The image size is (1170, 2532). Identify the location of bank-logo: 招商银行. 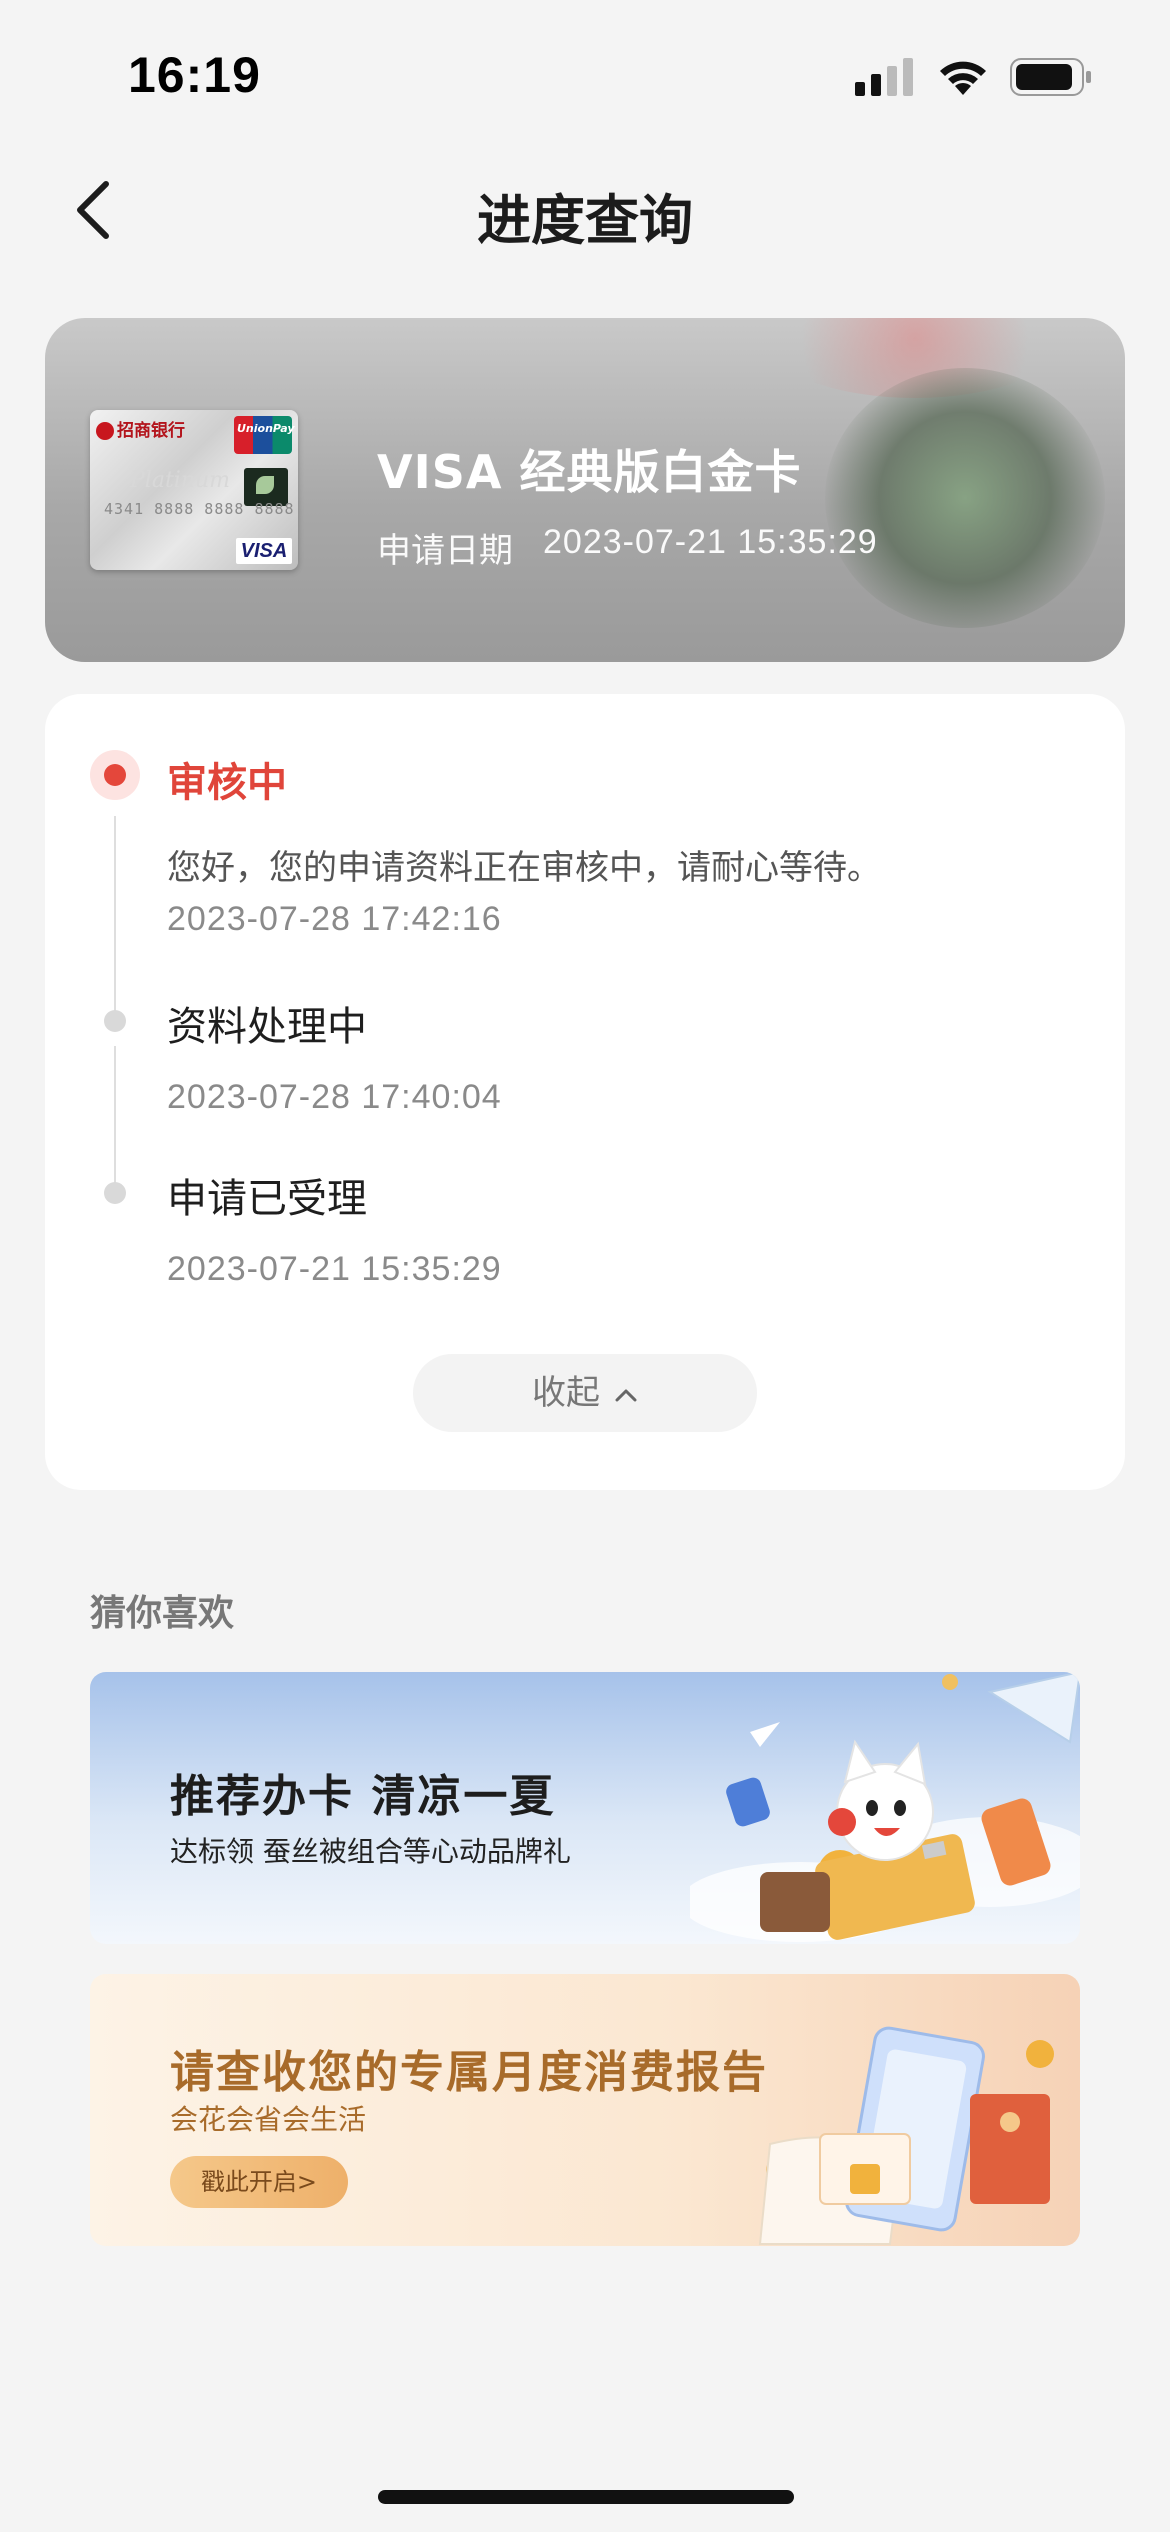
(140, 428).